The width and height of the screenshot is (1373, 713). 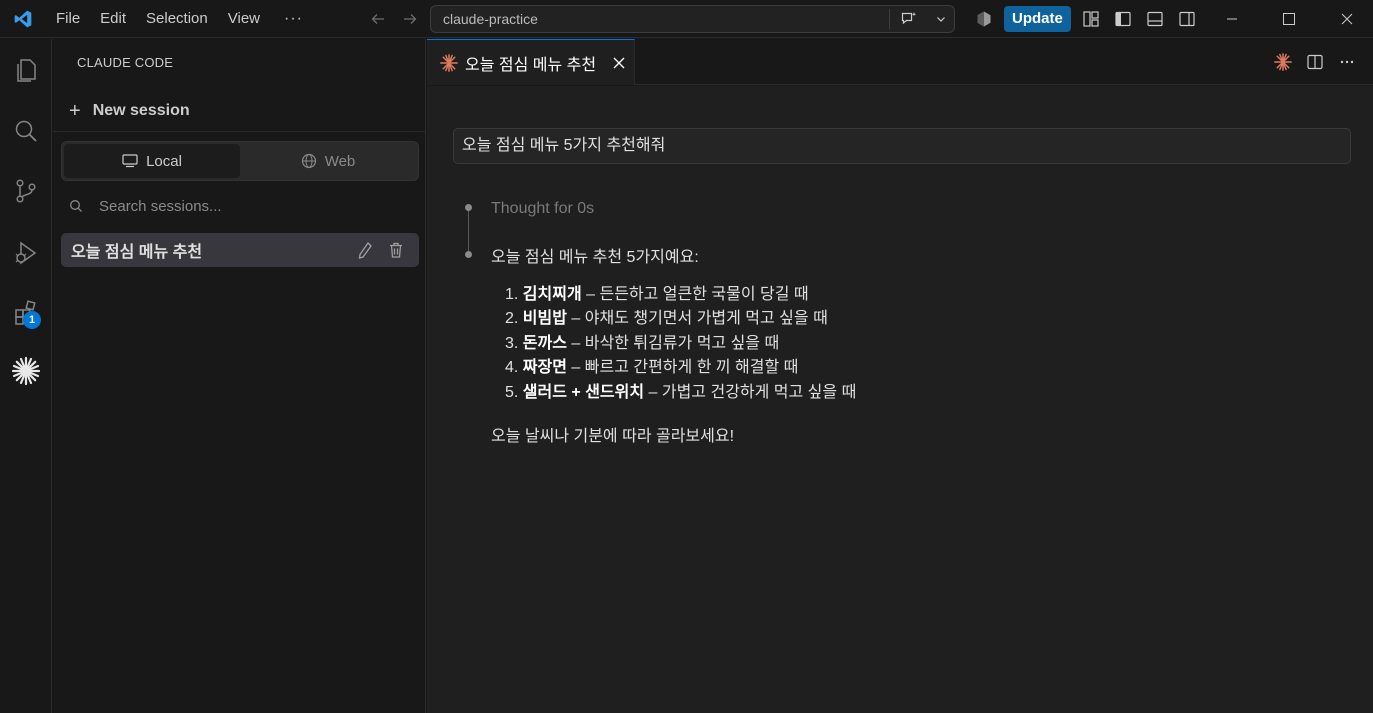 I want to click on run-debug-icon, so click(x=26, y=253).